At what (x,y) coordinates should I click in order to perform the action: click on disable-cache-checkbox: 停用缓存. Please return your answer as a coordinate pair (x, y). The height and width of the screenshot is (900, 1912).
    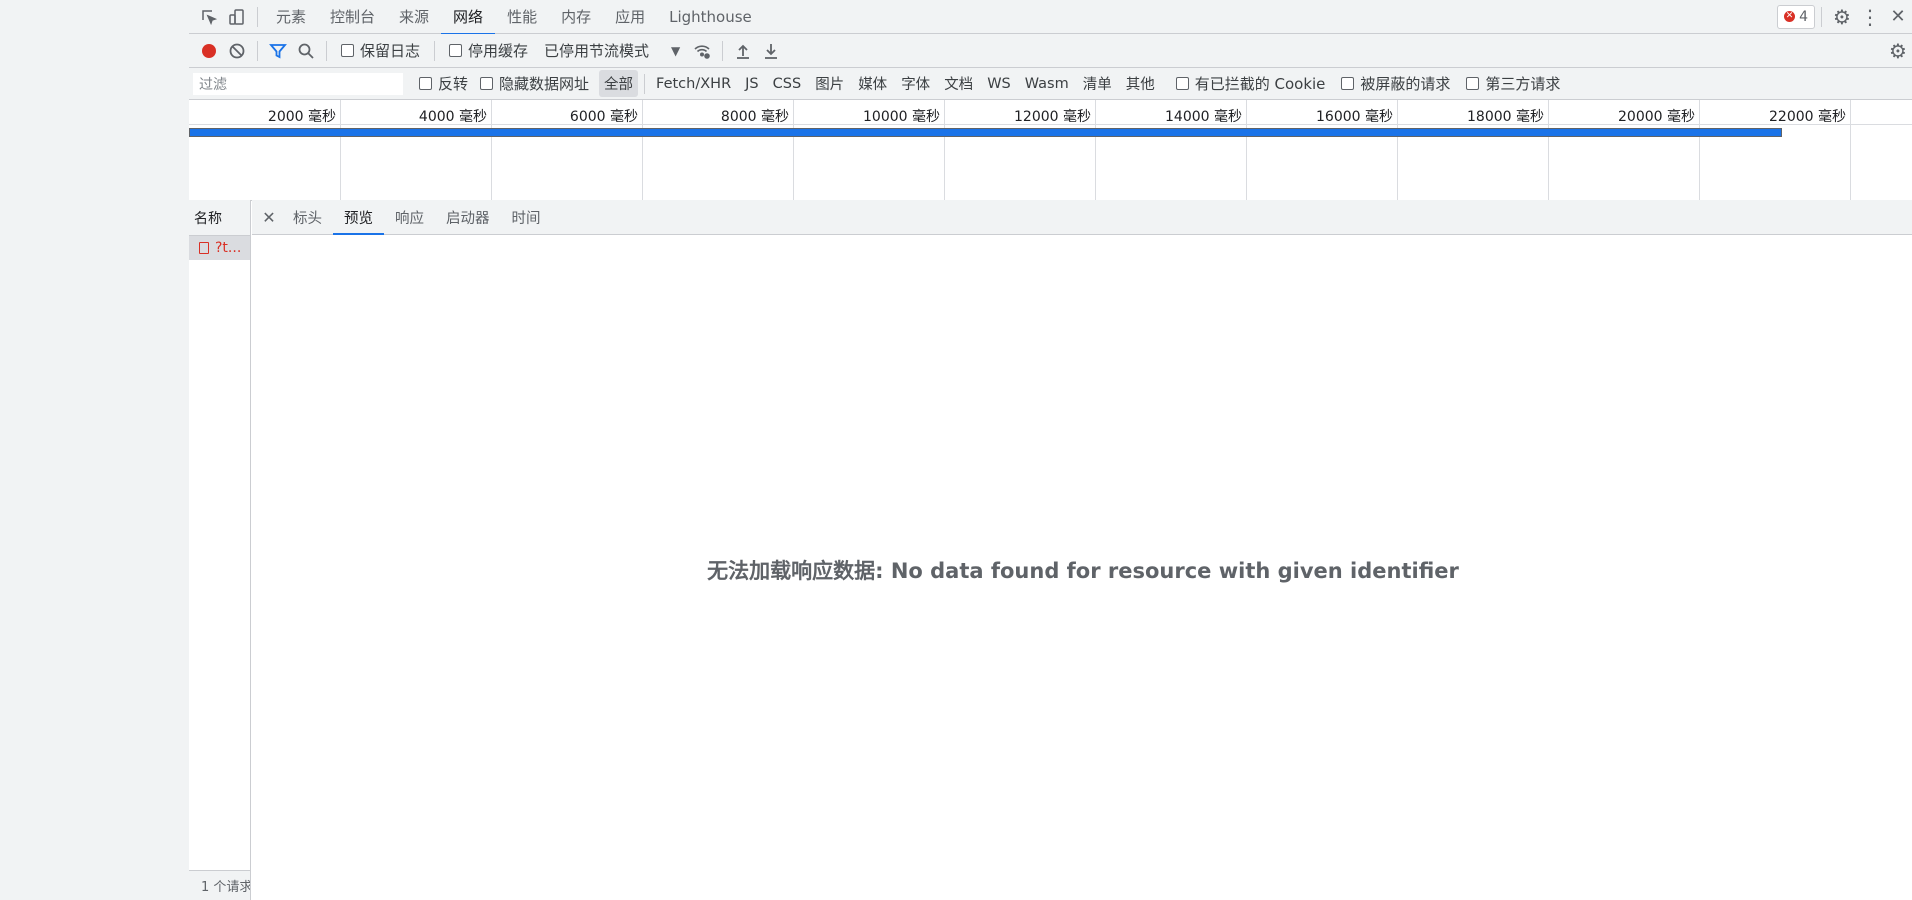
    Looking at the image, I should click on (488, 50).